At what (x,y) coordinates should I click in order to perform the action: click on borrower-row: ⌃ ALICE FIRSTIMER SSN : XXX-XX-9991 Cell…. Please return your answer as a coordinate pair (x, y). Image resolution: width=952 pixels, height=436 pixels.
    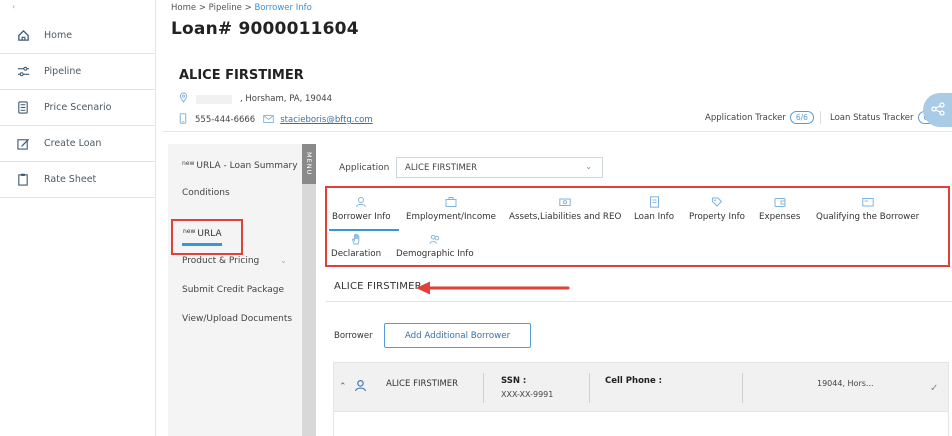
    Looking at the image, I should click on (641, 387).